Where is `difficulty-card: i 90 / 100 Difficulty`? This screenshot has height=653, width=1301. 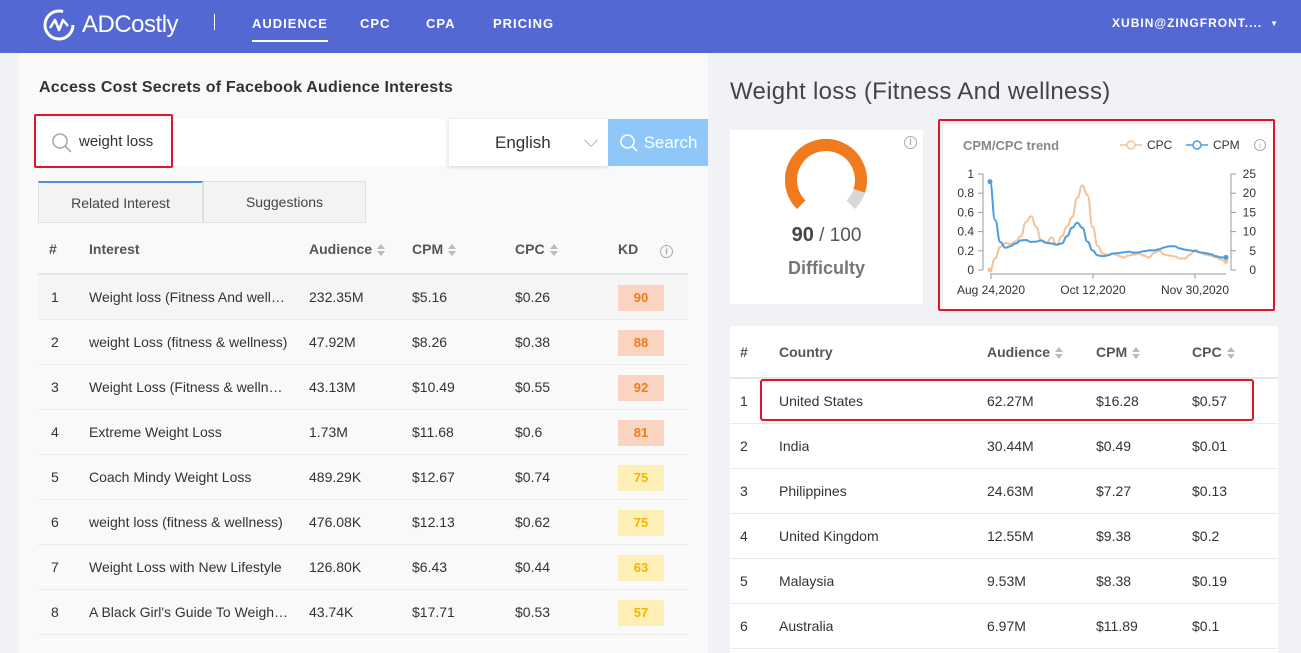 difficulty-card: i 90 / 100 Difficulty is located at coordinates (826, 217).